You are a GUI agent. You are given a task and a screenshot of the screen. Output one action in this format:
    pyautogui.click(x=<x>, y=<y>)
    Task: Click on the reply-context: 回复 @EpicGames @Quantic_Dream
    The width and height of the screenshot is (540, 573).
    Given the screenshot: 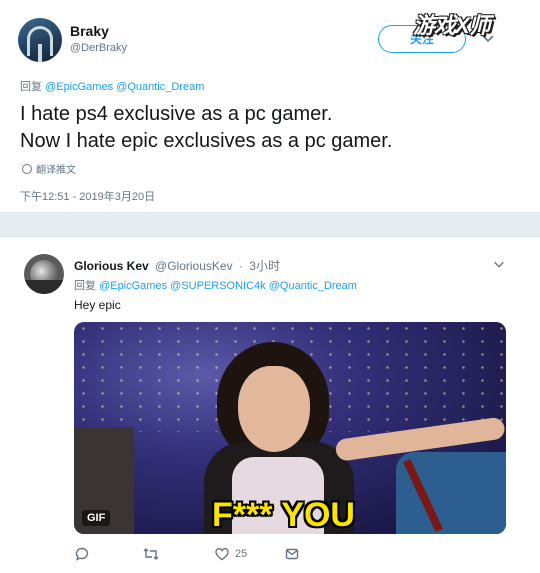 What is the action you would take?
    pyautogui.click(x=112, y=86)
    